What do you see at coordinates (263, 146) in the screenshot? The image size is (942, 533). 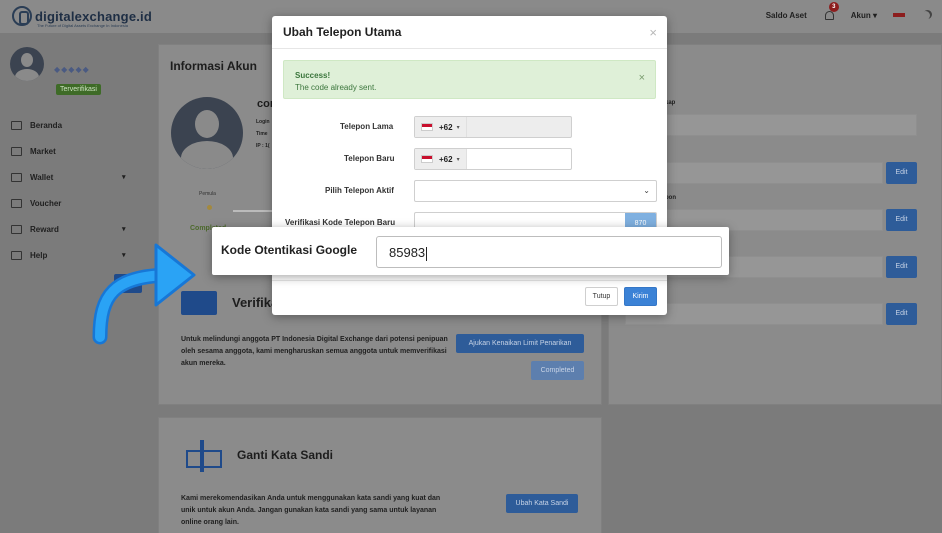 I see `meta-ip: IP : 1(` at bounding box center [263, 146].